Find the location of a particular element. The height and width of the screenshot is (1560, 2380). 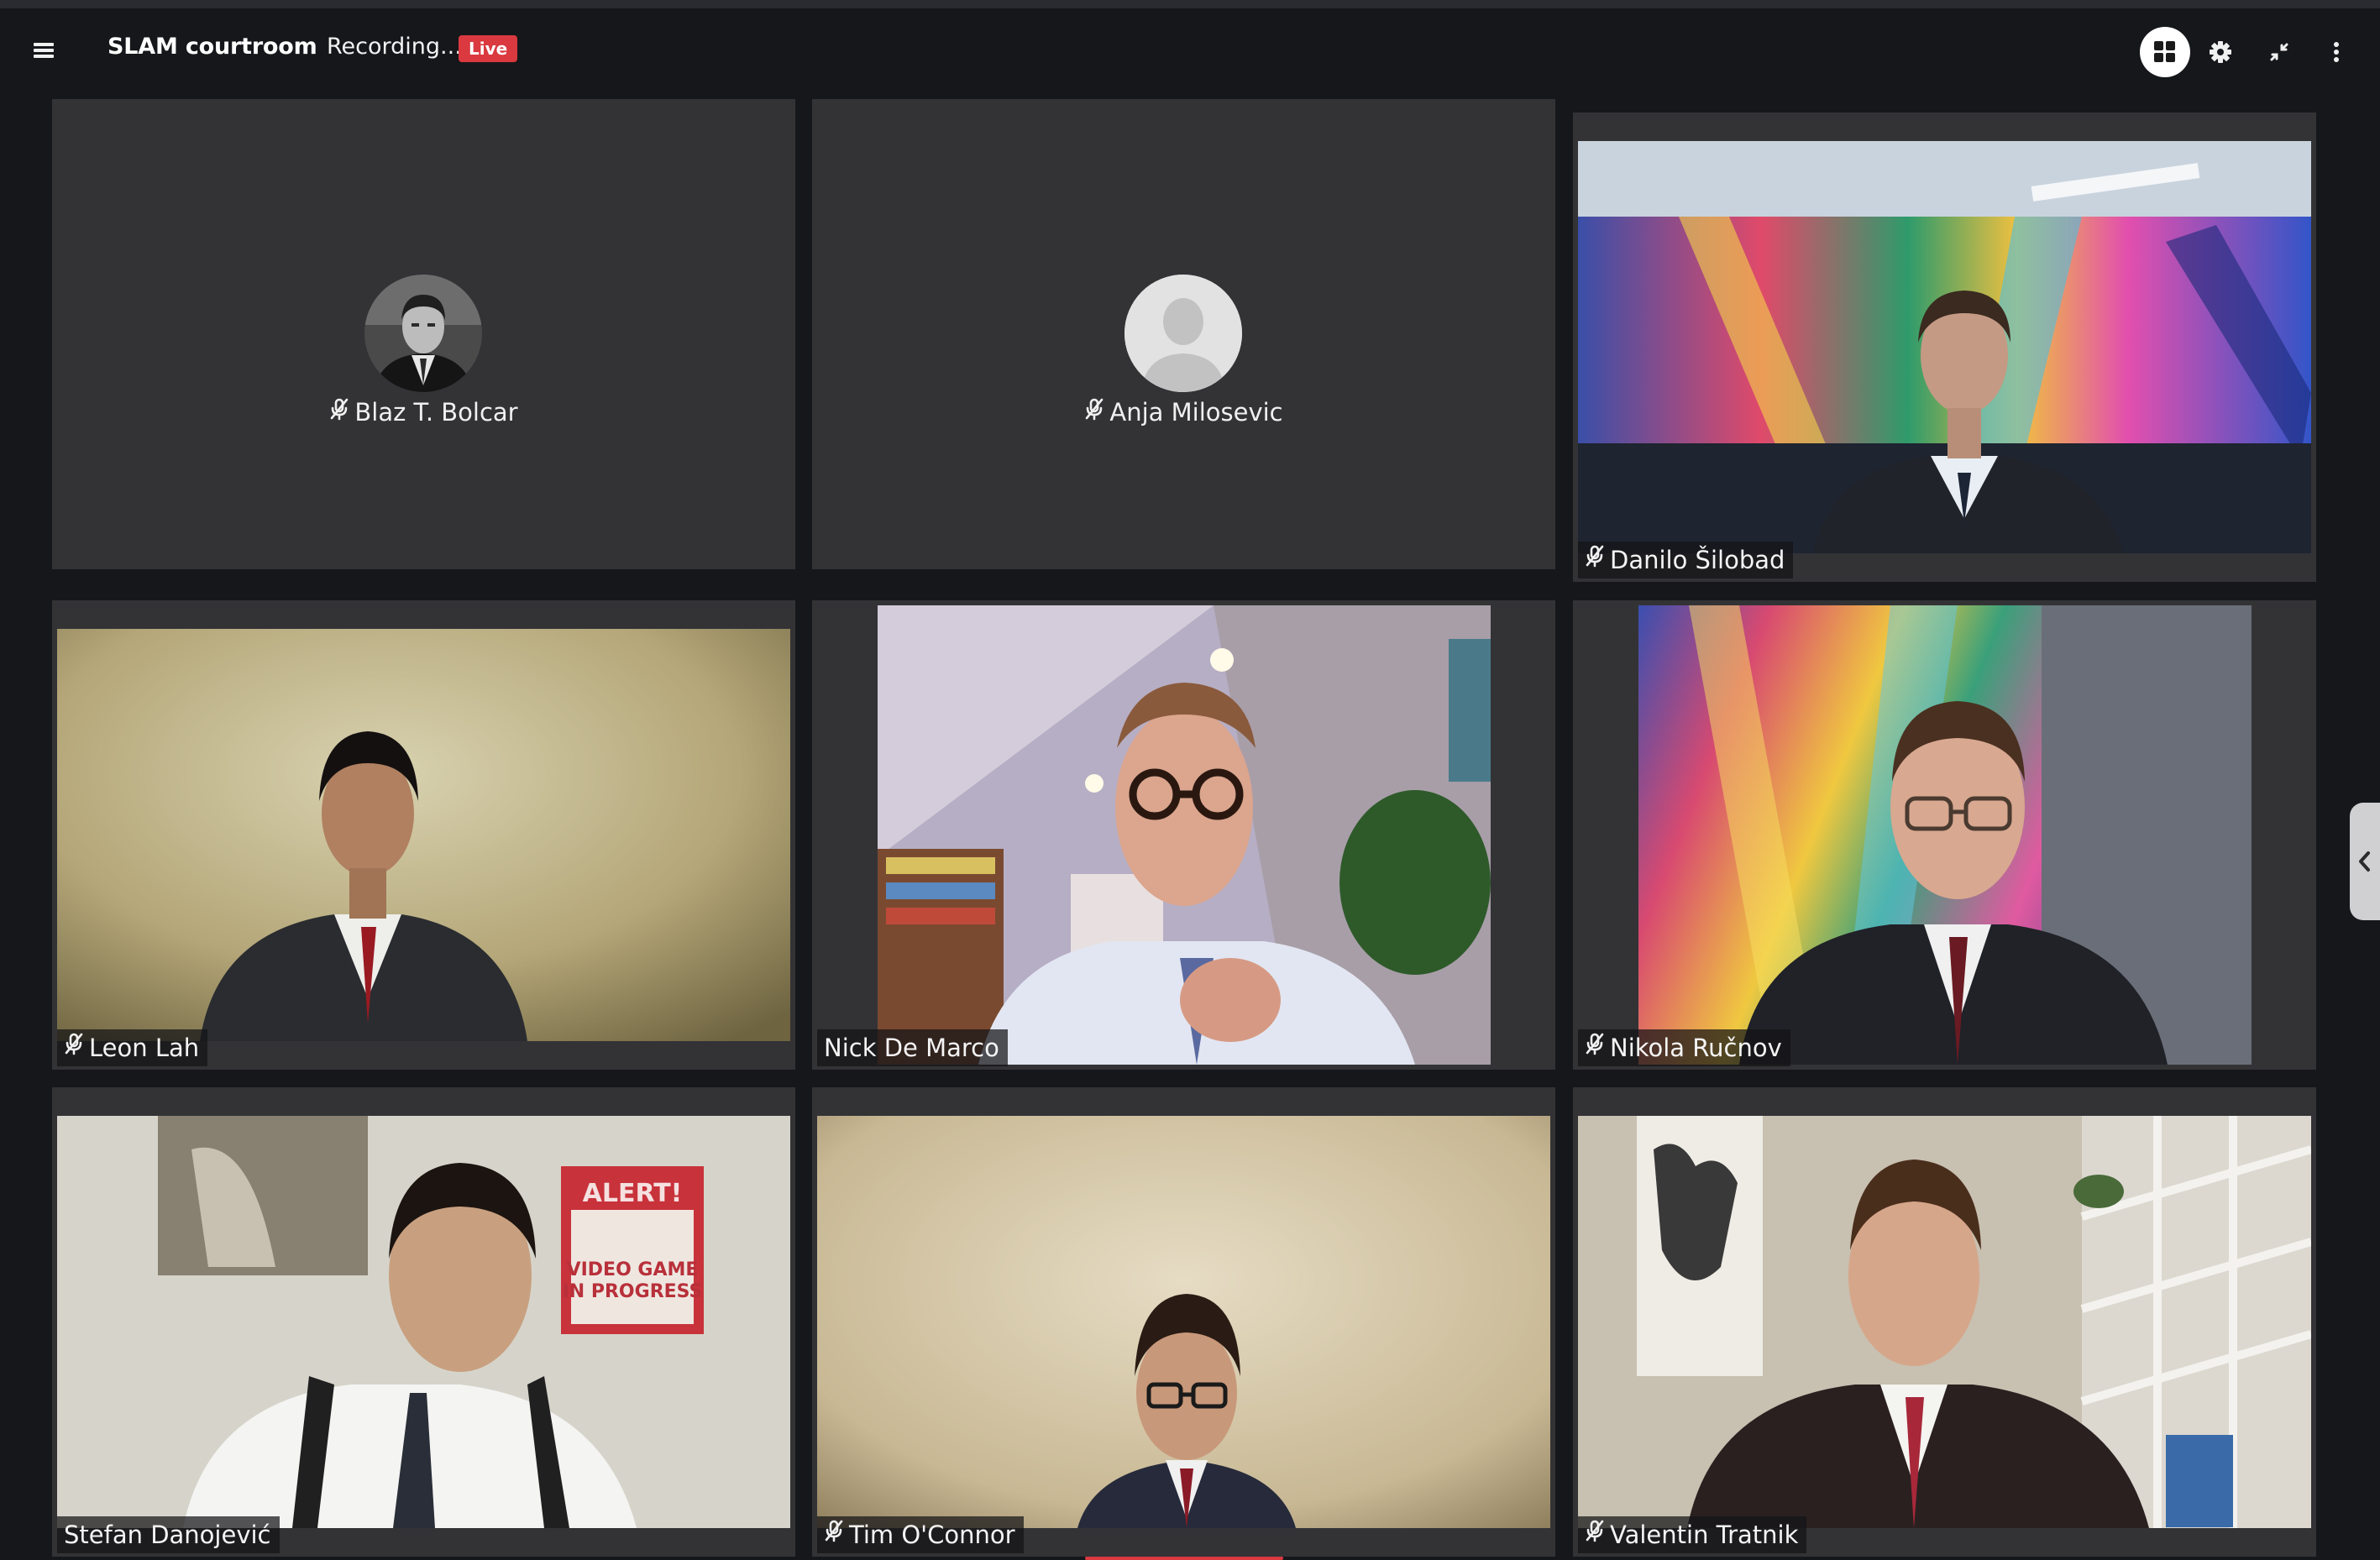

minimize-button is located at coordinates (2279, 52).